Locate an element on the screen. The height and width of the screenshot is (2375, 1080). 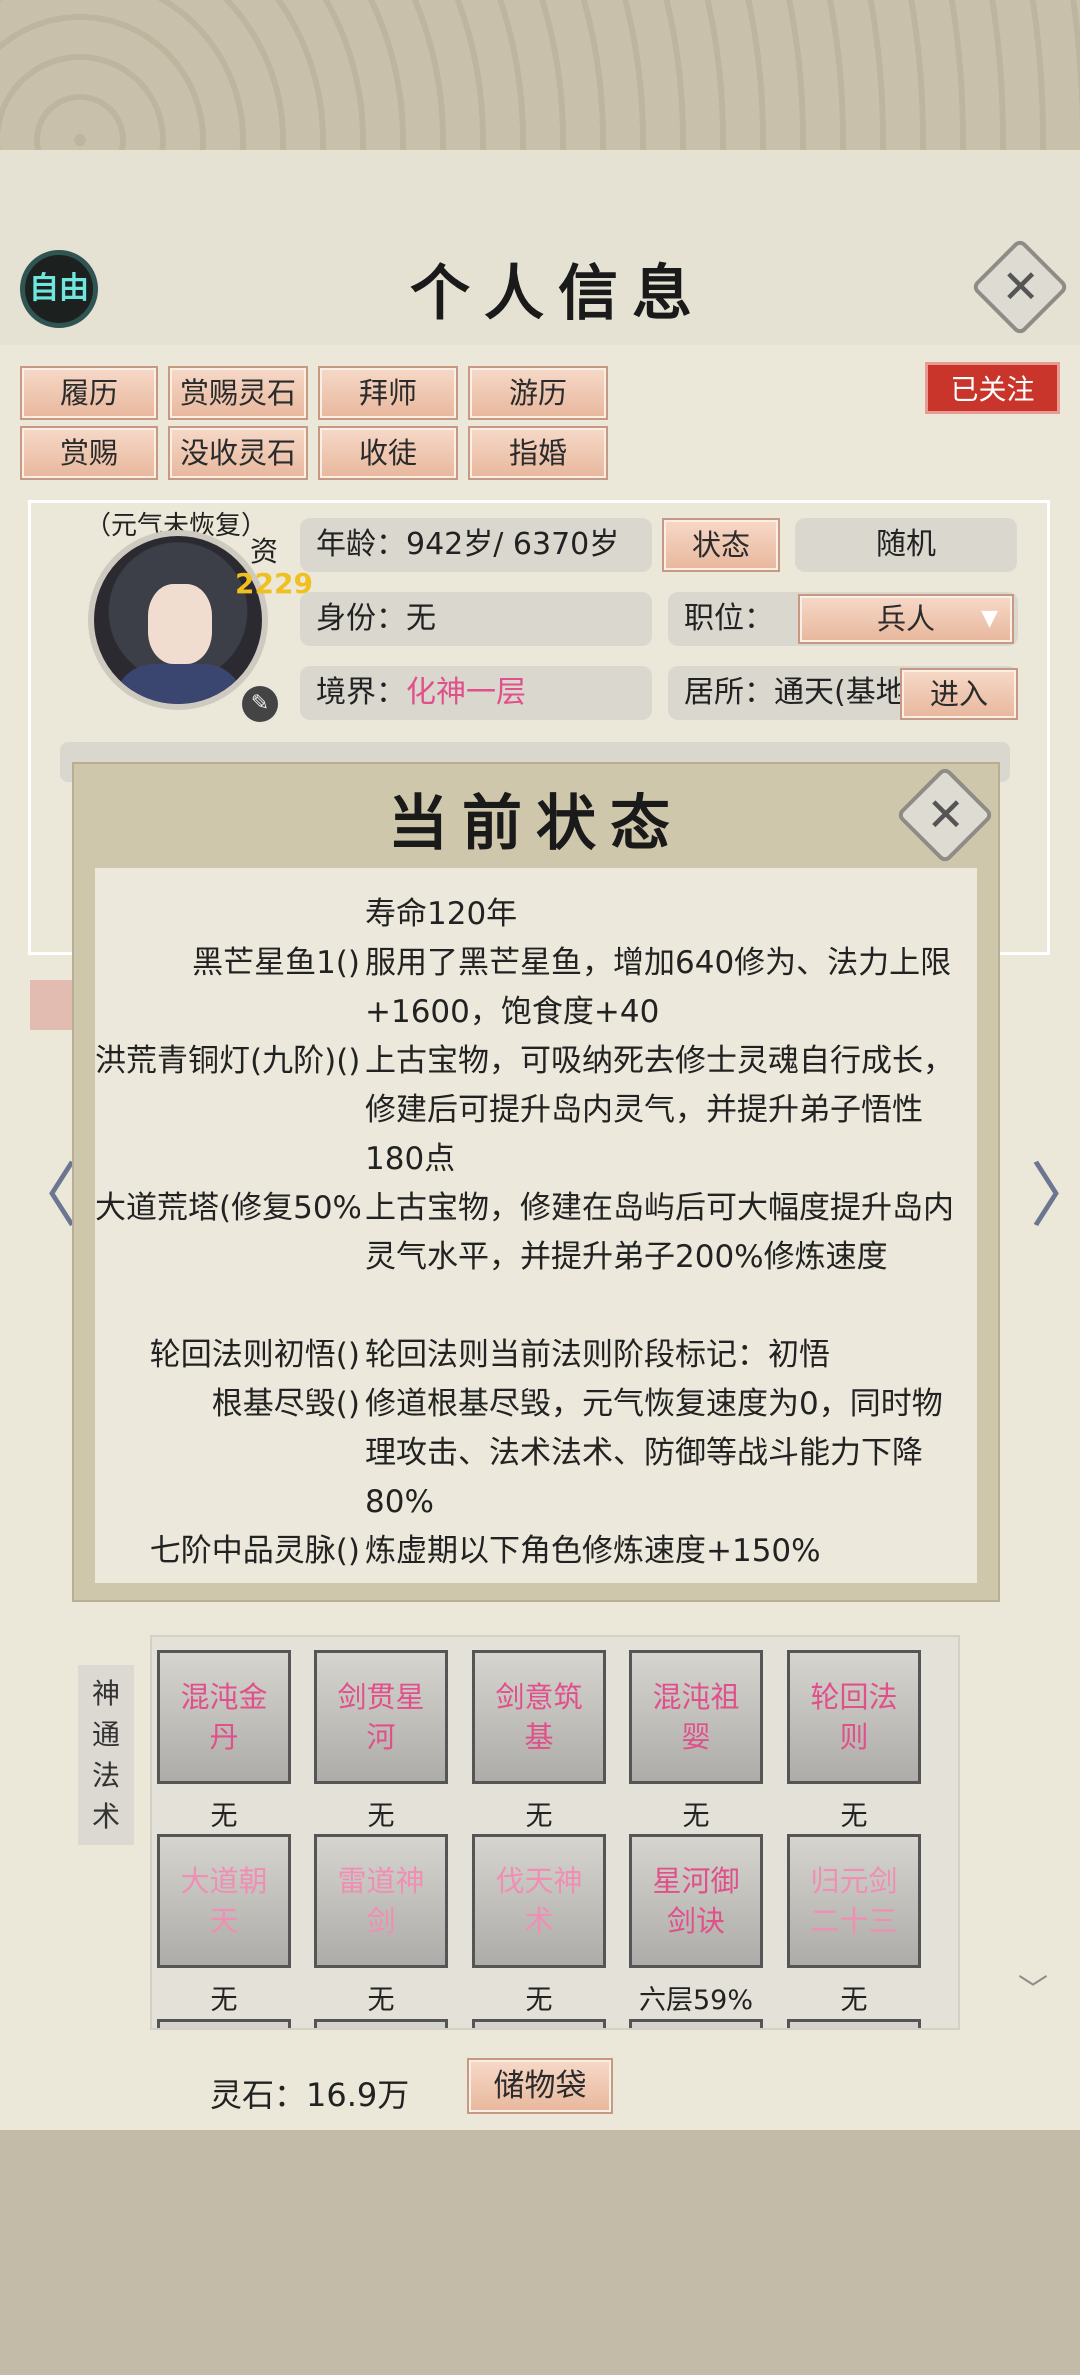
skill-name: 剑贯星河 is located at coordinates (381, 1717).